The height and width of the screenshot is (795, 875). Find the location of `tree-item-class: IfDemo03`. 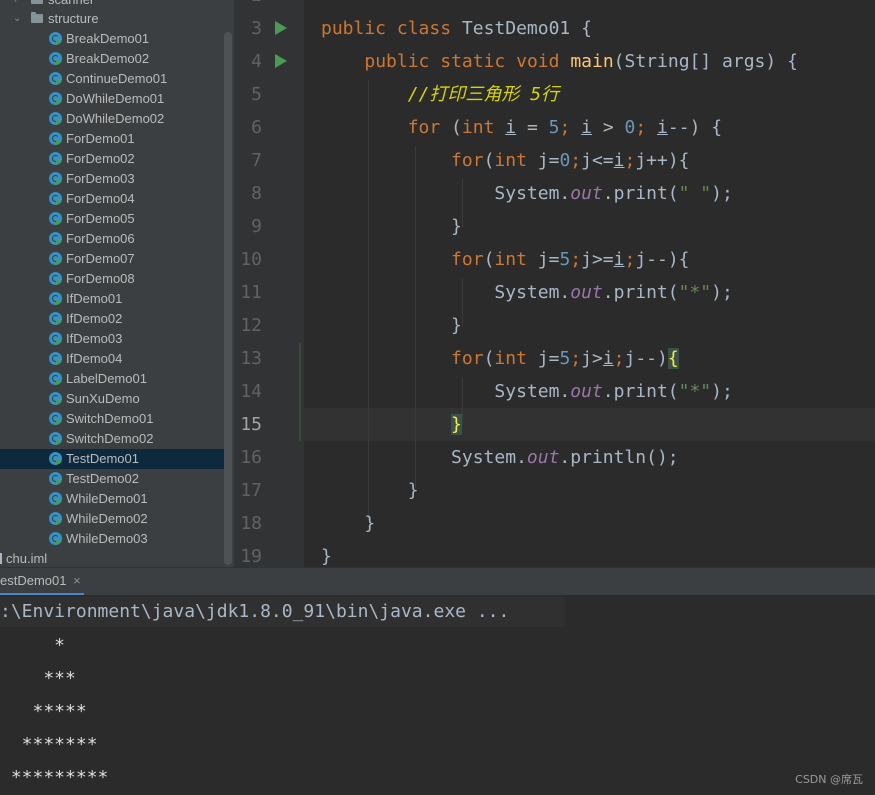

tree-item-class: IfDemo03 is located at coordinates (112, 339).